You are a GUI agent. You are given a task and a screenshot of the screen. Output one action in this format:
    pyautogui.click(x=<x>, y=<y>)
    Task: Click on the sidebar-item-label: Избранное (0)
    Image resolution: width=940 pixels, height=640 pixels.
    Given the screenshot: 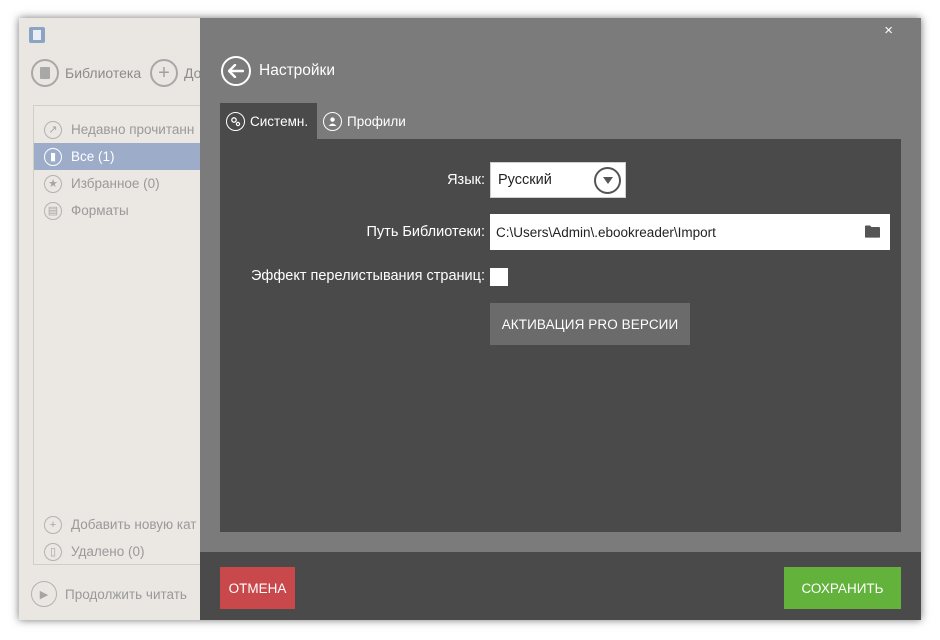 What is the action you would take?
    pyautogui.click(x=115, y=183)
    